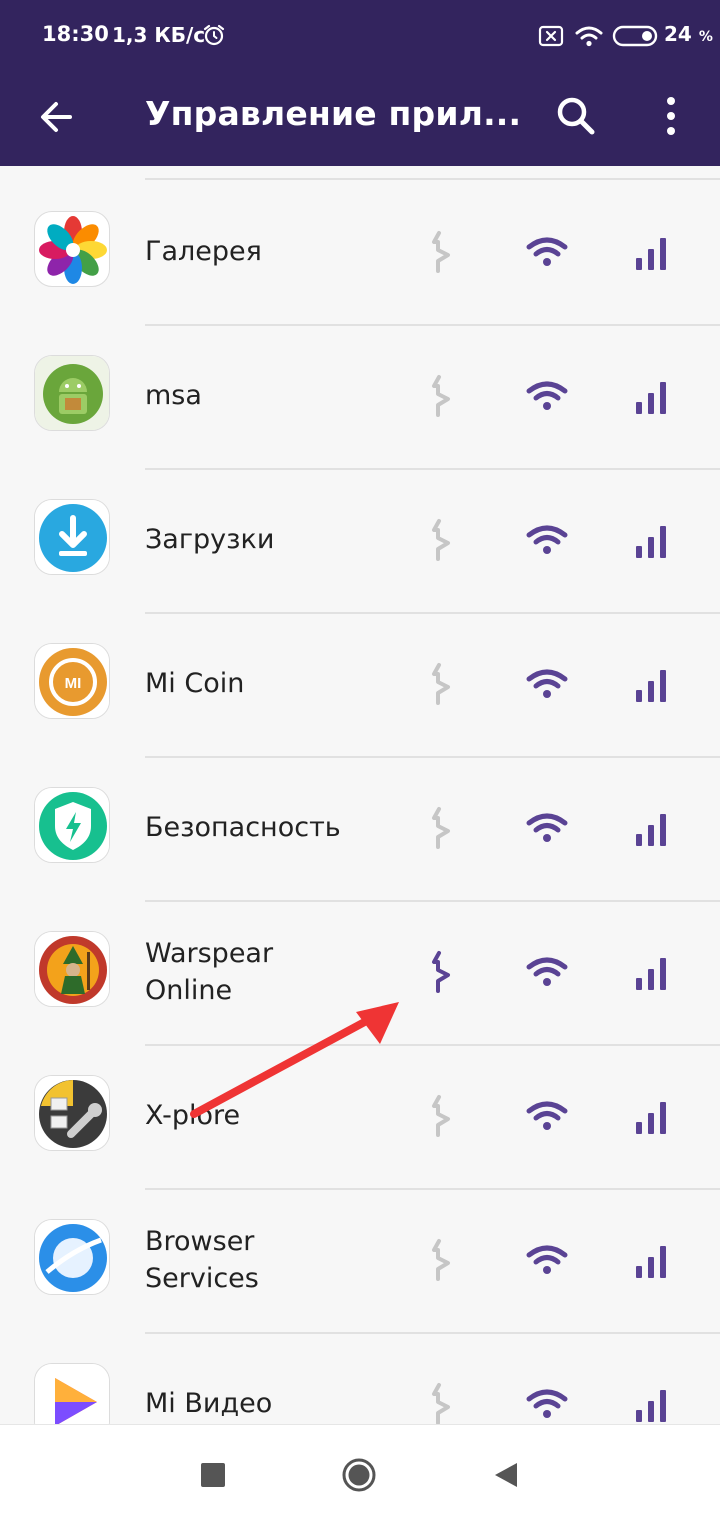 The height and width of the screenshot is (1521, 720). Describe the element at coordinates (210, 539) in the screenshot. I see `app-name-label: Загрузки` at that location.